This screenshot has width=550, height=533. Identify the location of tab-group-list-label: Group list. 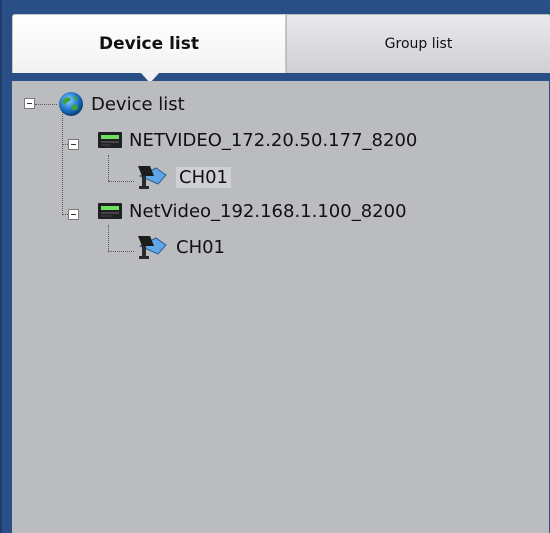
(418, 44).